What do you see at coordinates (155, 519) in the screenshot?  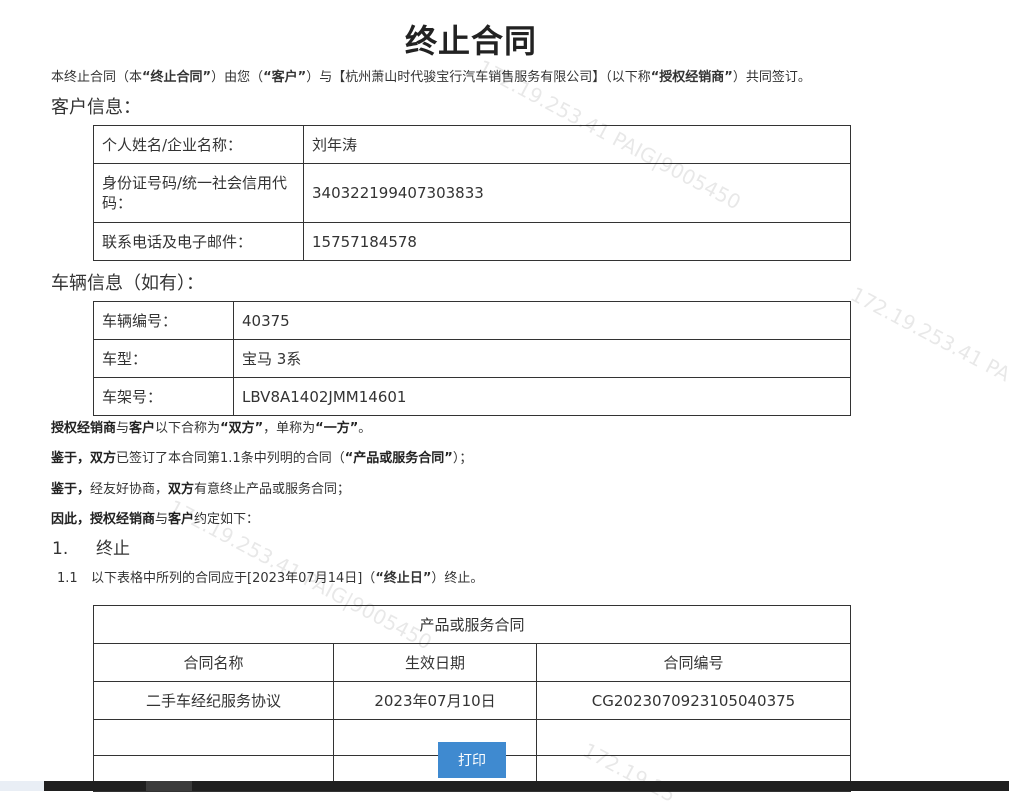 I see `therefore-paragraph: 因此，授权经销商与客户约定如下：` at bounding box center [155, 519].